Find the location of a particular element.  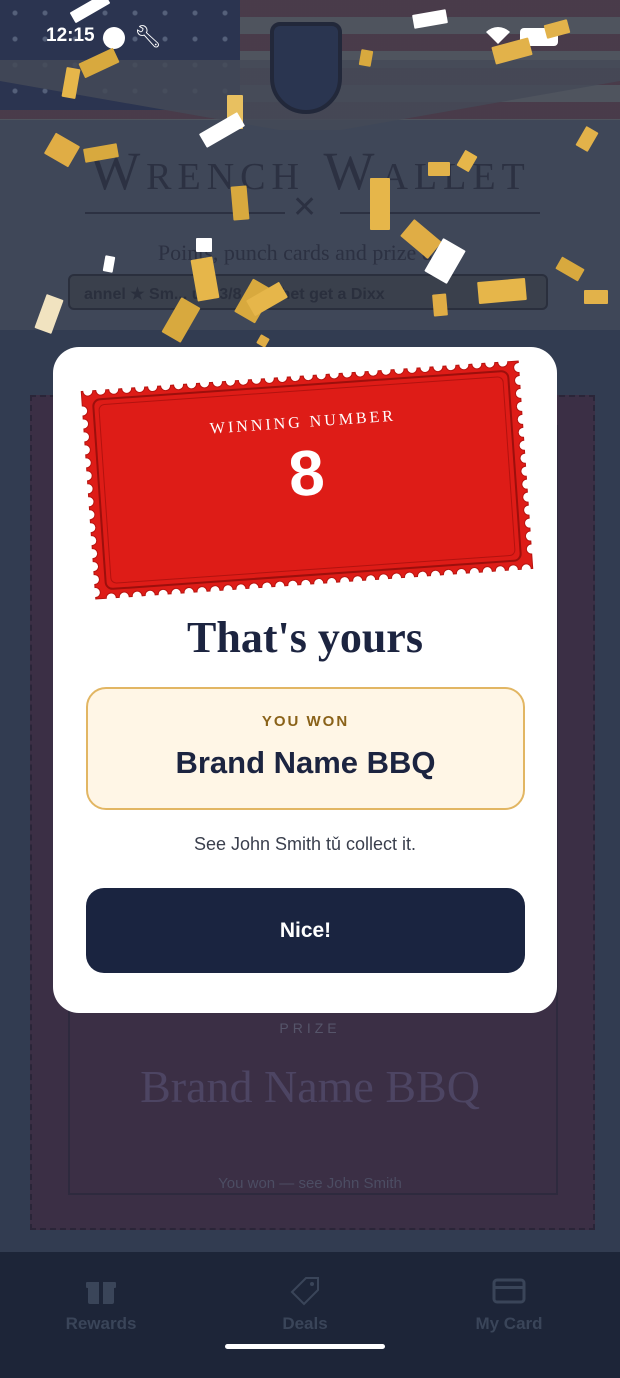

bottom-nav: Rewards Deals My Card is located at coordinates (310, 1315).